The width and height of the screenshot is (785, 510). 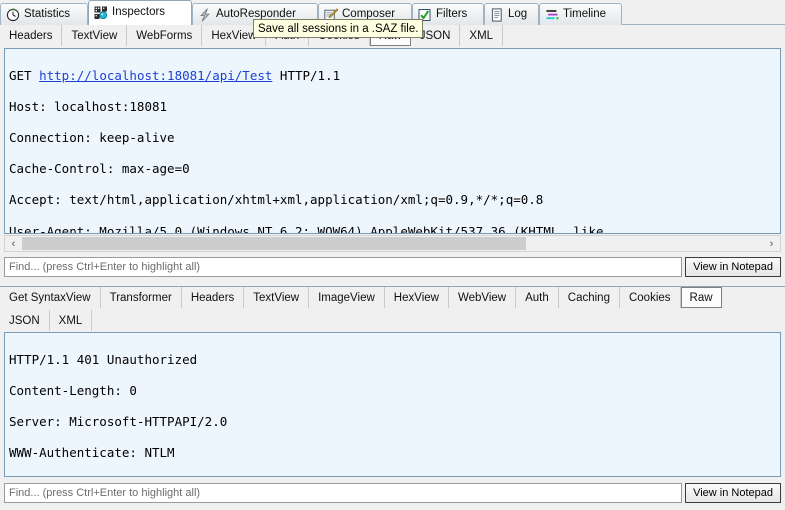 What do you see at coordinates (92, 453) in the screenshot?
I see `response-line-3: WWW-Authenticate: NTLM` at bounding box center [92, 453].